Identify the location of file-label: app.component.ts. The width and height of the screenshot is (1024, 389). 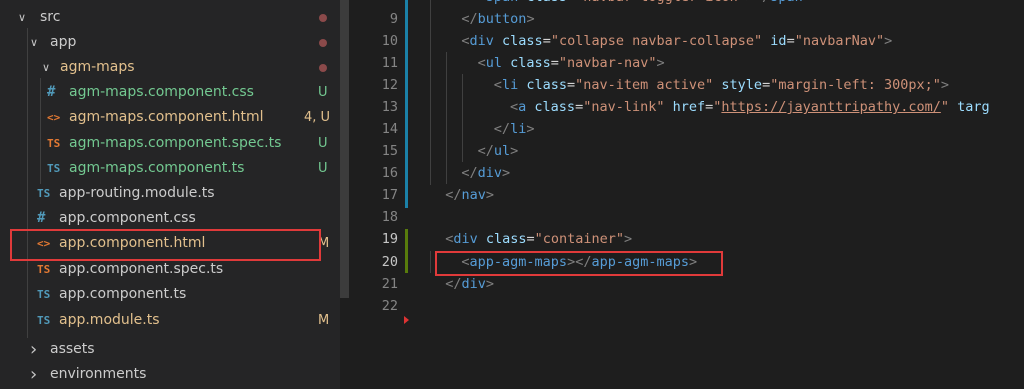
(123, 294).